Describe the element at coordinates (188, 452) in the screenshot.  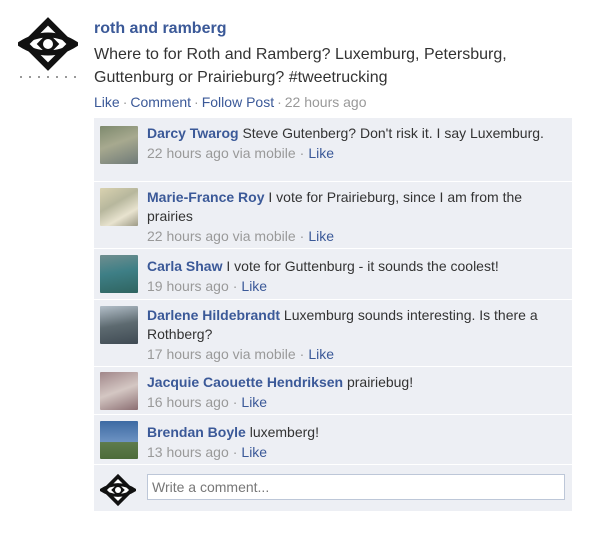
I see `comment-timestamp: 13 hours ago` at that location.